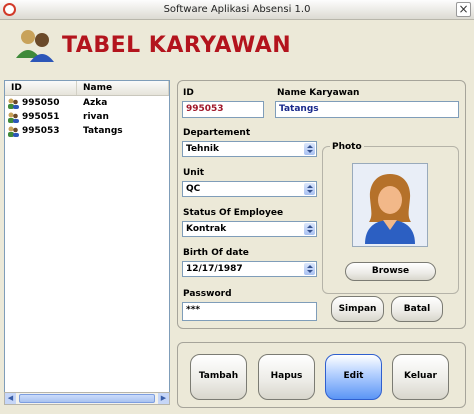 The width and height of the screenshot is (474, 414). What do you see at coordinates (41, 117) in the screenshot?
I see `row-id: 995051` at bounding box center [41, 117].